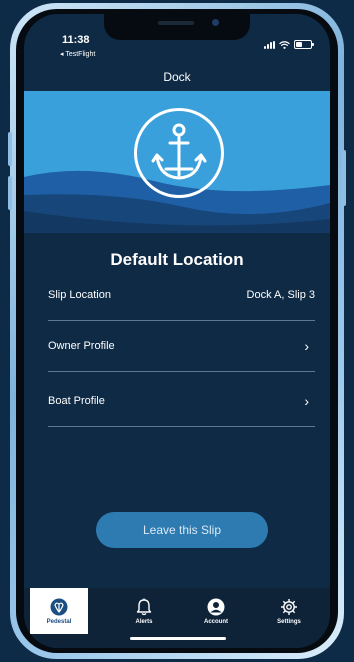  I want to click on tab-pedestal: Pedestal, so click(59, 611).